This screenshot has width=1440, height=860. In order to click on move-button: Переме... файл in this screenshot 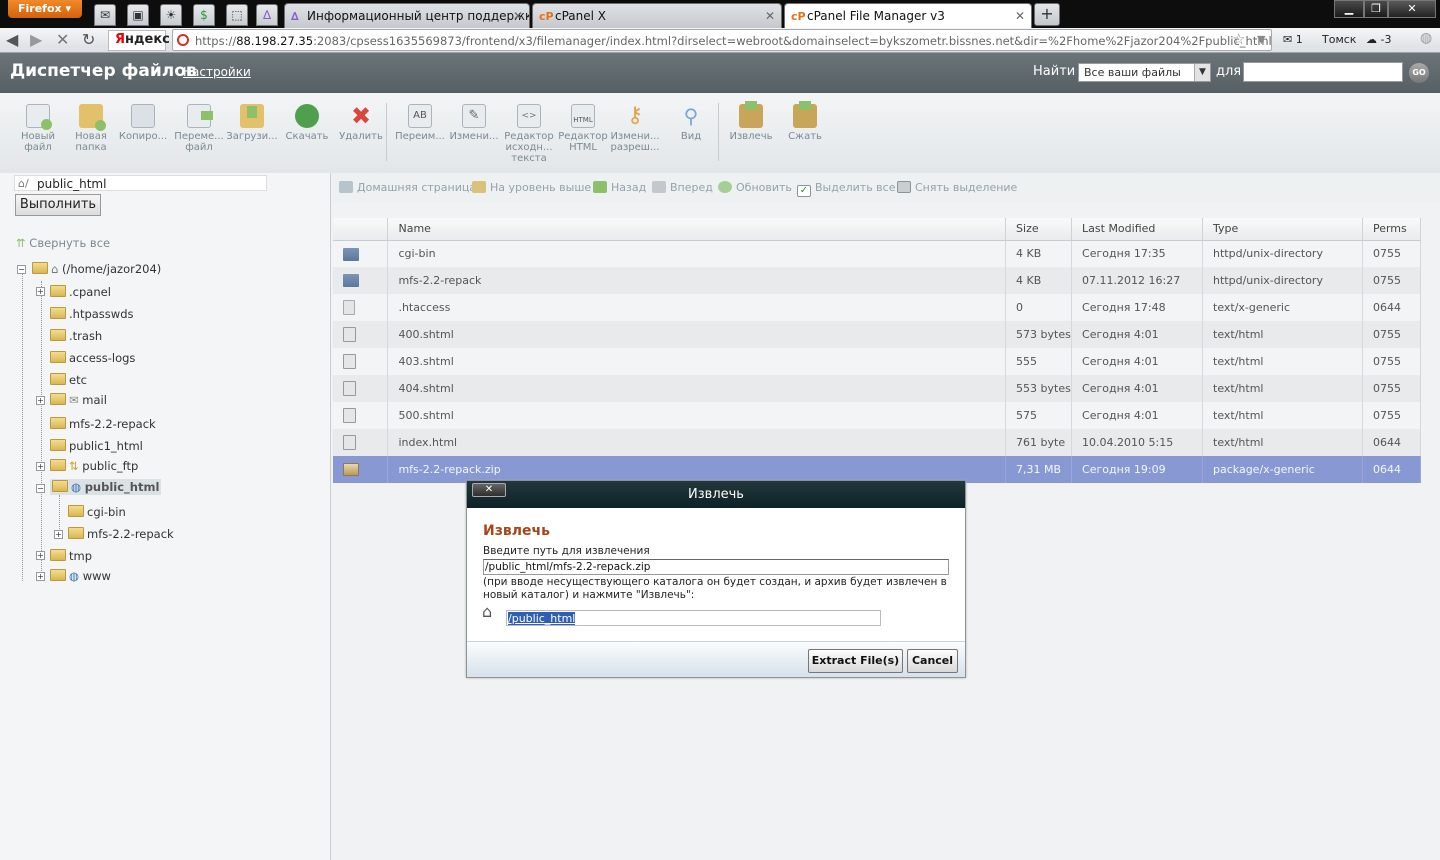, I will do `click(199, 127)`.